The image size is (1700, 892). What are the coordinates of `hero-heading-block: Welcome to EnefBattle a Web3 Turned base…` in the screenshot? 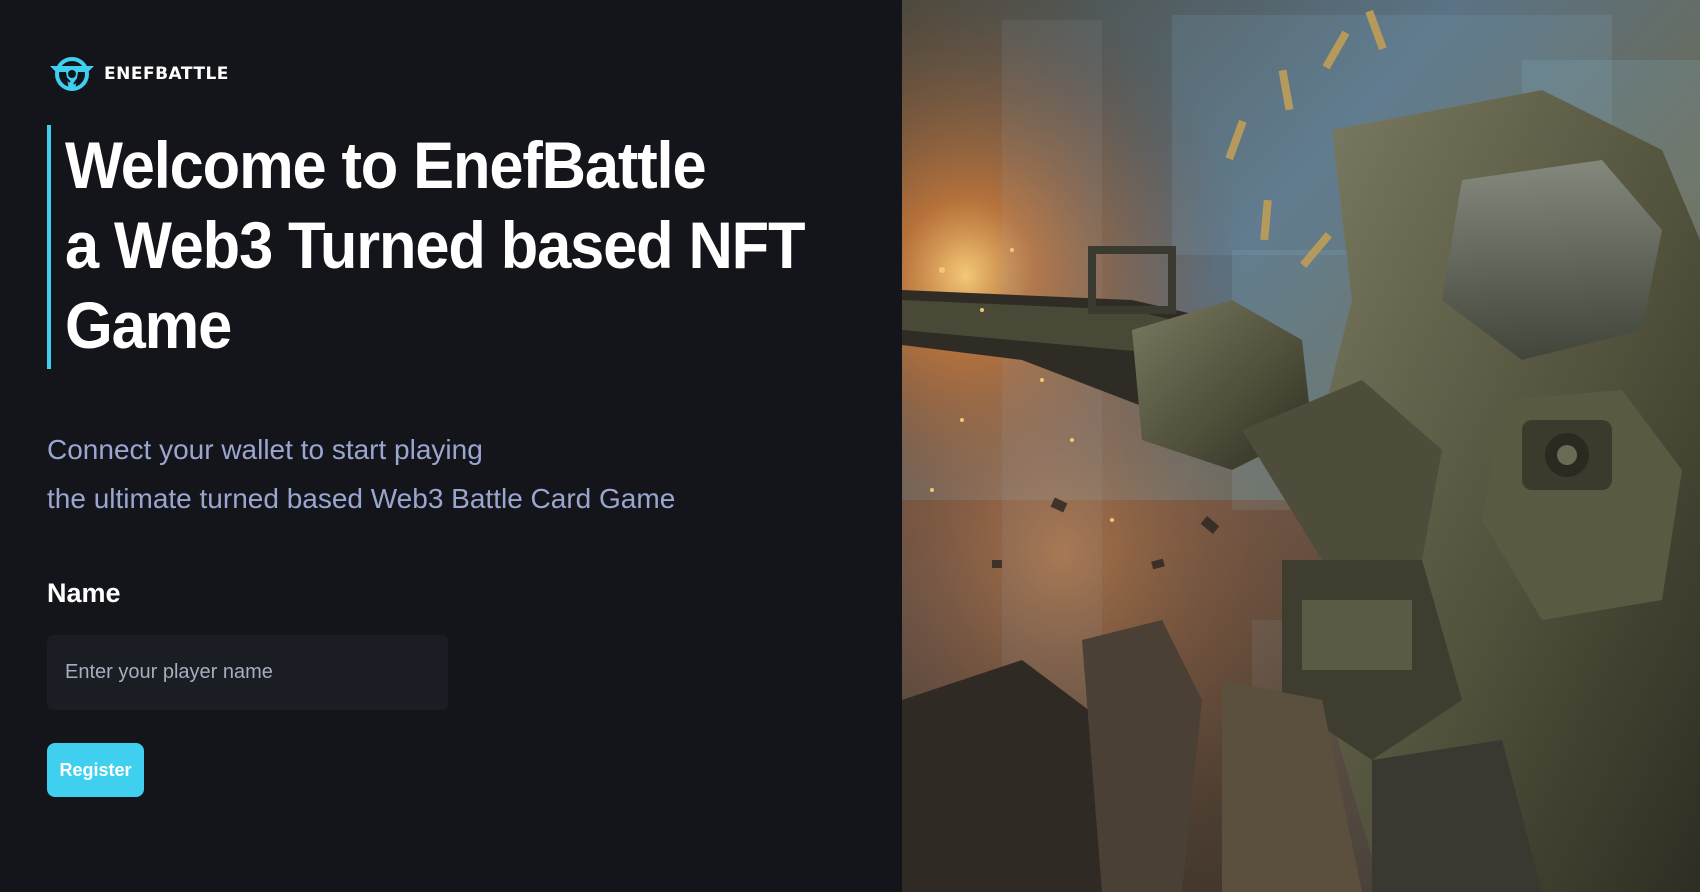 It's located at (427, 247).